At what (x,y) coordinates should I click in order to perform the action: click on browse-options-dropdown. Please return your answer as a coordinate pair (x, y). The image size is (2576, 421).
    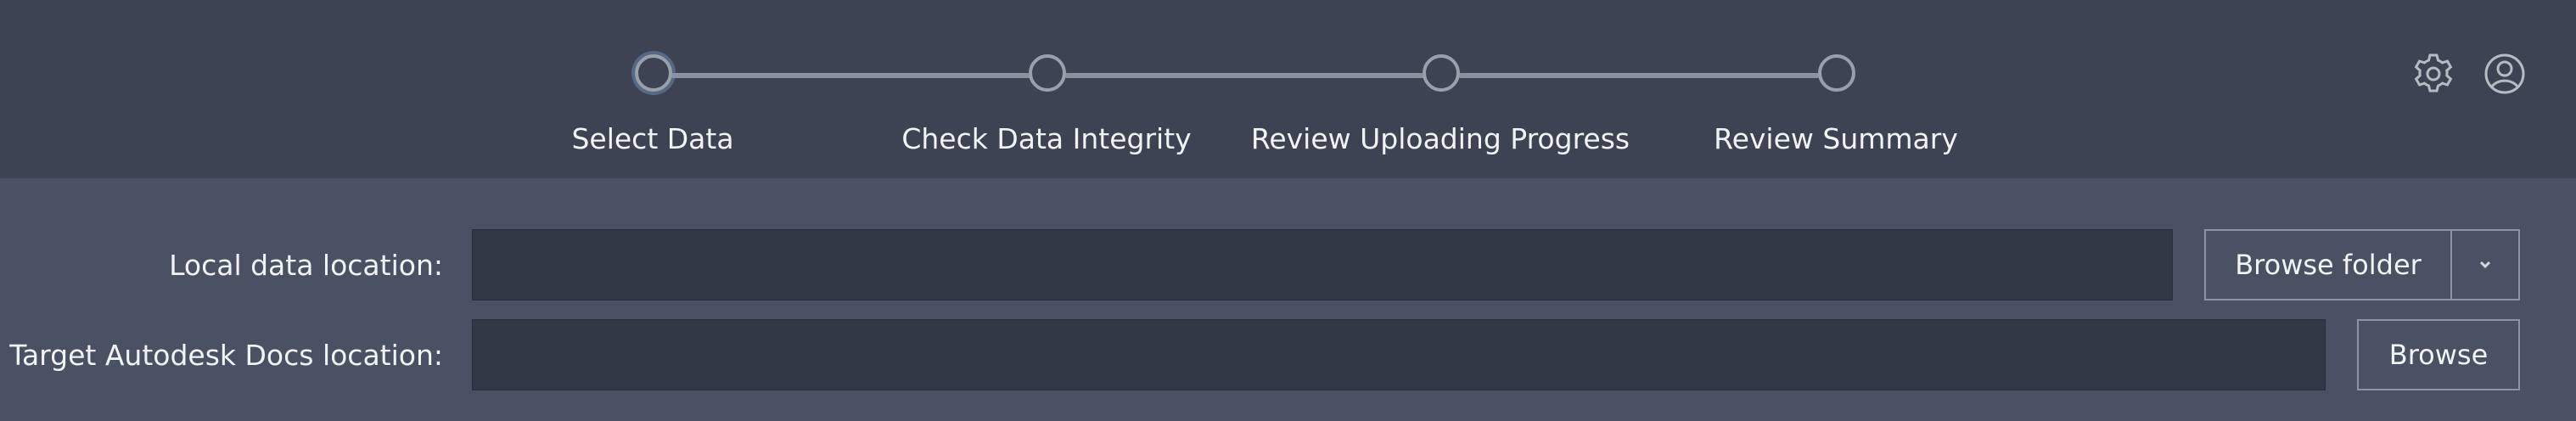
    Looking at the image, I should click on (2485, 264).